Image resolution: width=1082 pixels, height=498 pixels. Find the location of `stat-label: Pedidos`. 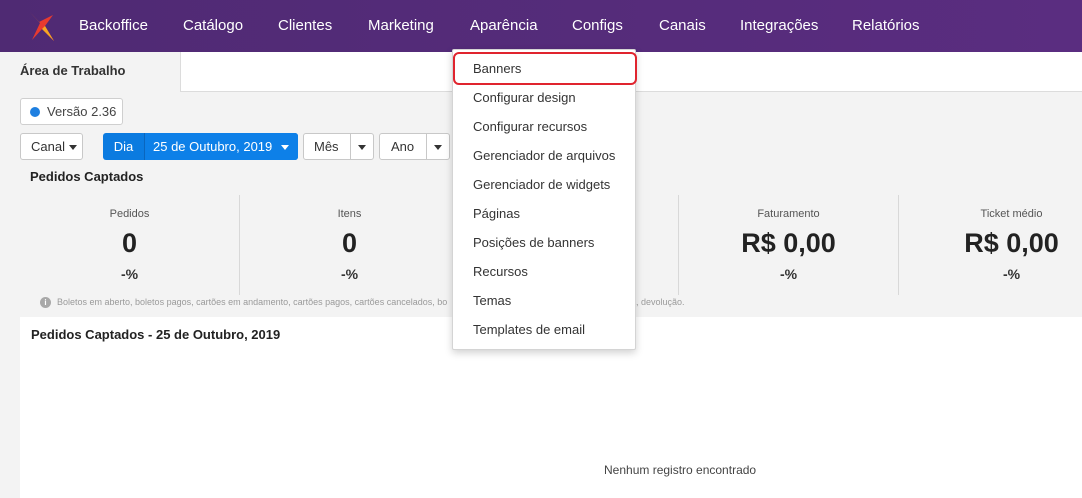

stat-label: Pedidos is located at coordinates (129, 214).